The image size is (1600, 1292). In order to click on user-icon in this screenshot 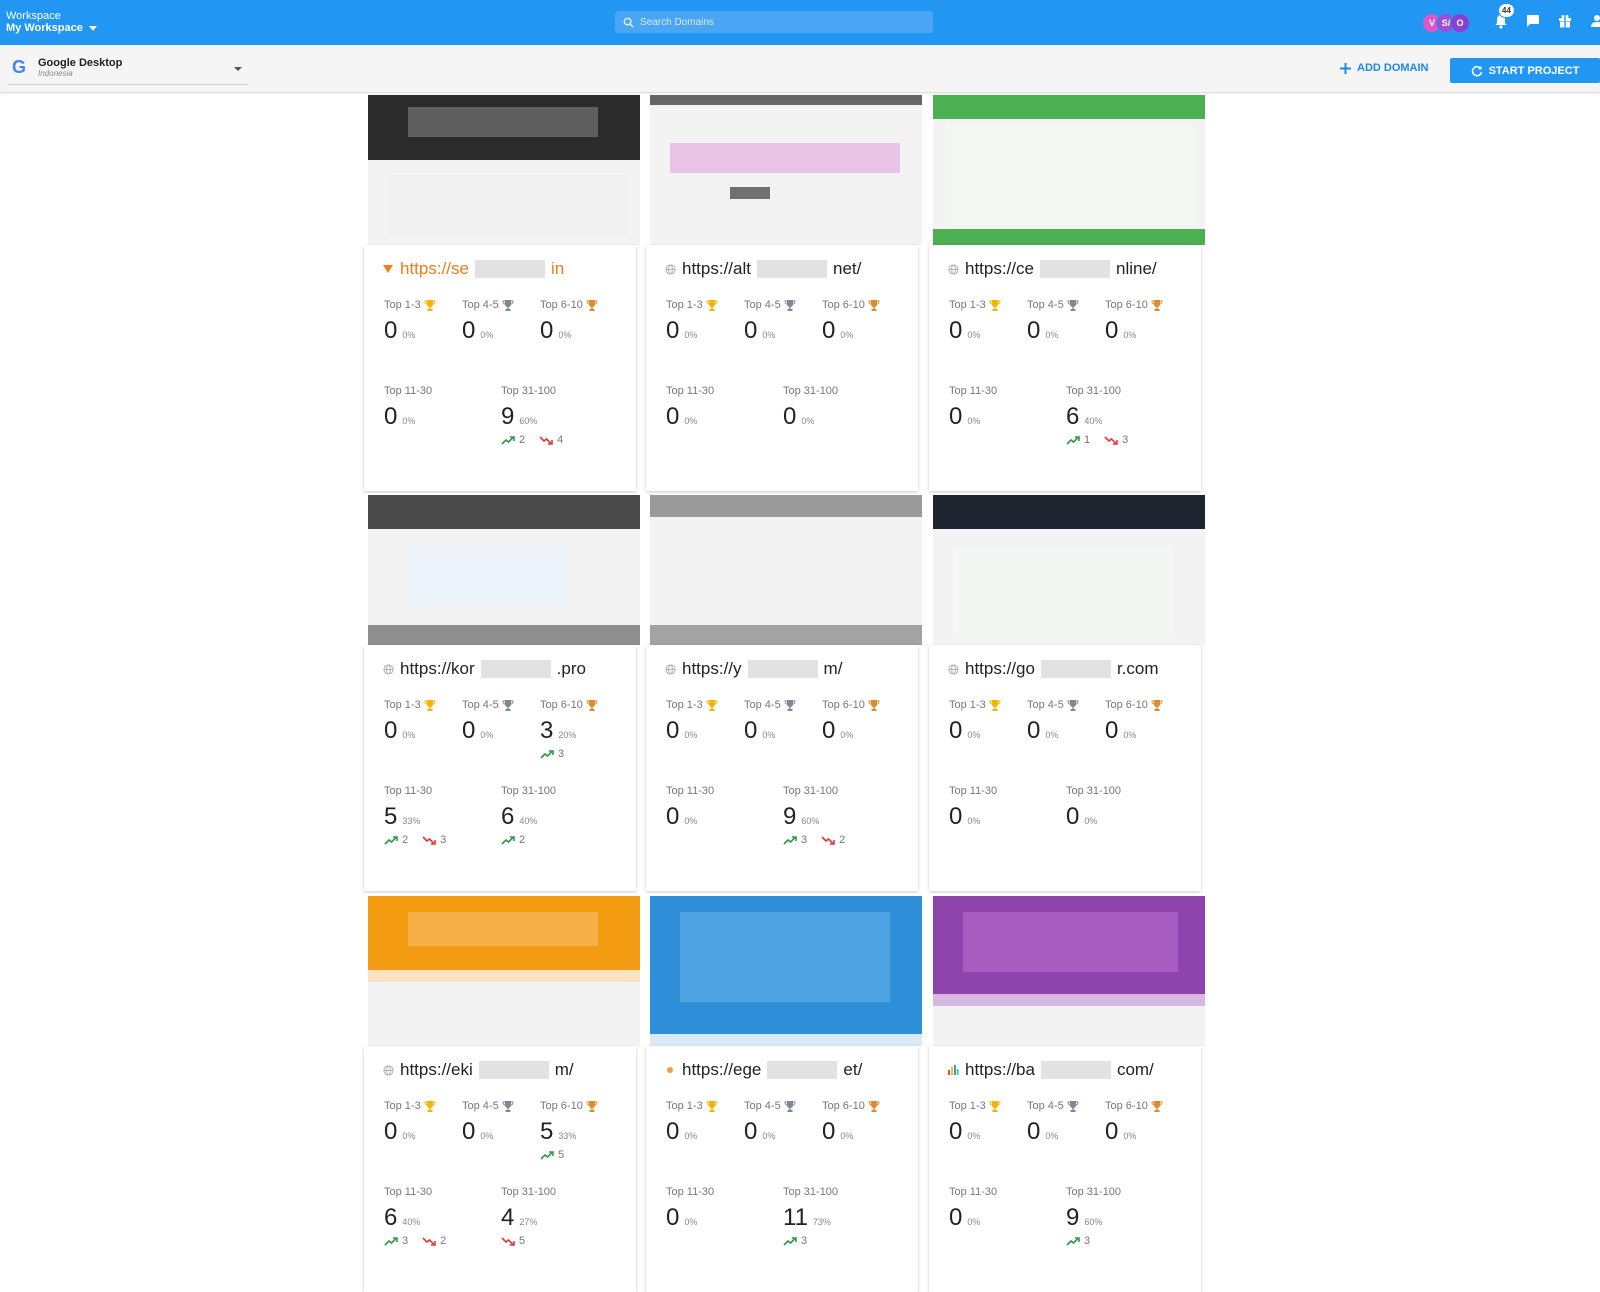, I will do `click(1595, 21)`.